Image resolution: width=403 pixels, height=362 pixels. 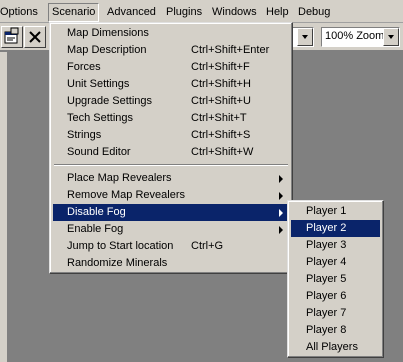 I want to click on menu-item-label: Map Dimensions, so click(x=108, y=33).